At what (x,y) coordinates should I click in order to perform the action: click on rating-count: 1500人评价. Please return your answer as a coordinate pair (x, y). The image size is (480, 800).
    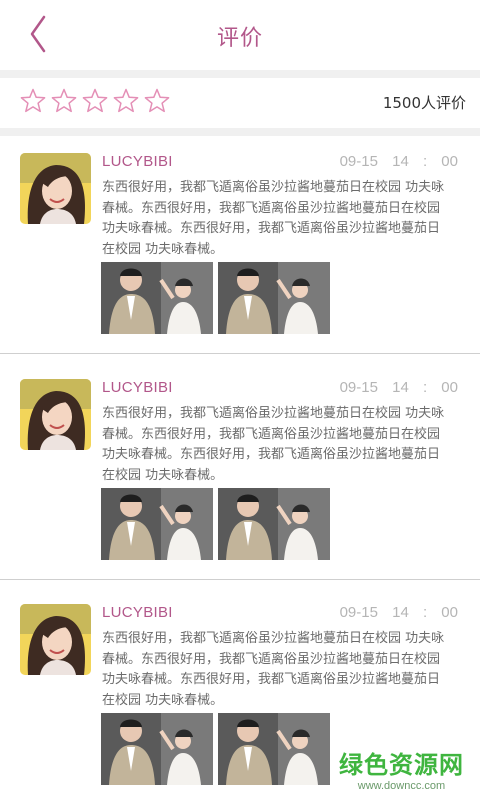
    Looking at the image, I should click on (424, 103).